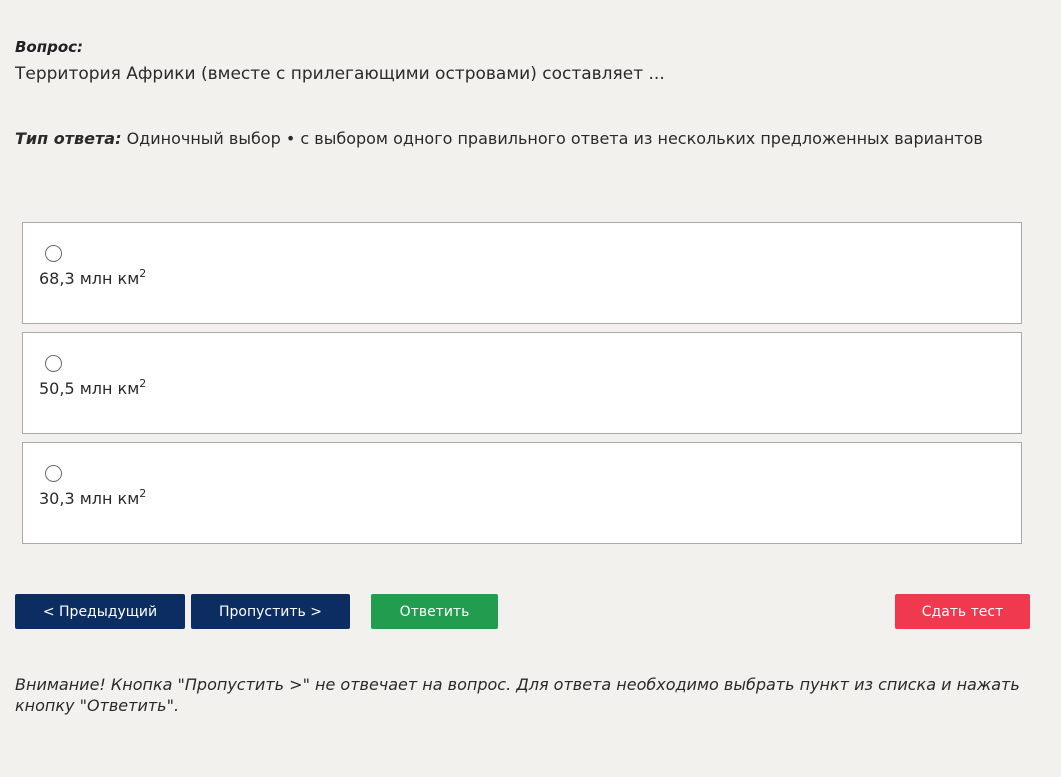 The image size is (1061, 777). What do you see at coordinates (522, 273) in the screenshot?
I see `option-1: 68,3 млн км2` at bounding box center [522, 273].